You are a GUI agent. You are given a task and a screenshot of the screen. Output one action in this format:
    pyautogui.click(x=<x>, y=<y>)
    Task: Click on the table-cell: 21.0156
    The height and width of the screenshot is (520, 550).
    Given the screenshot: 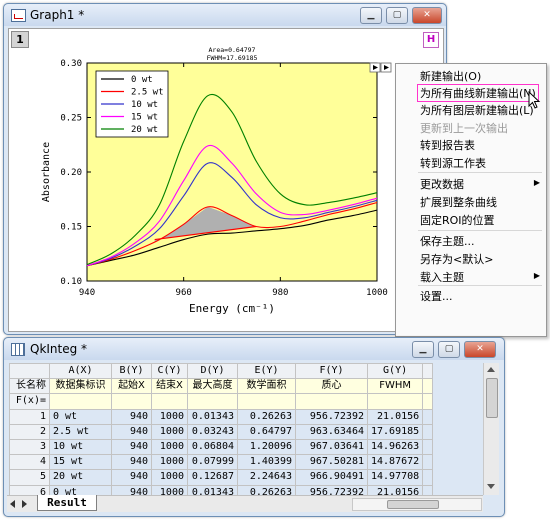 What is the action you would take?
    pyautogui.click(x=395, y=416)
    